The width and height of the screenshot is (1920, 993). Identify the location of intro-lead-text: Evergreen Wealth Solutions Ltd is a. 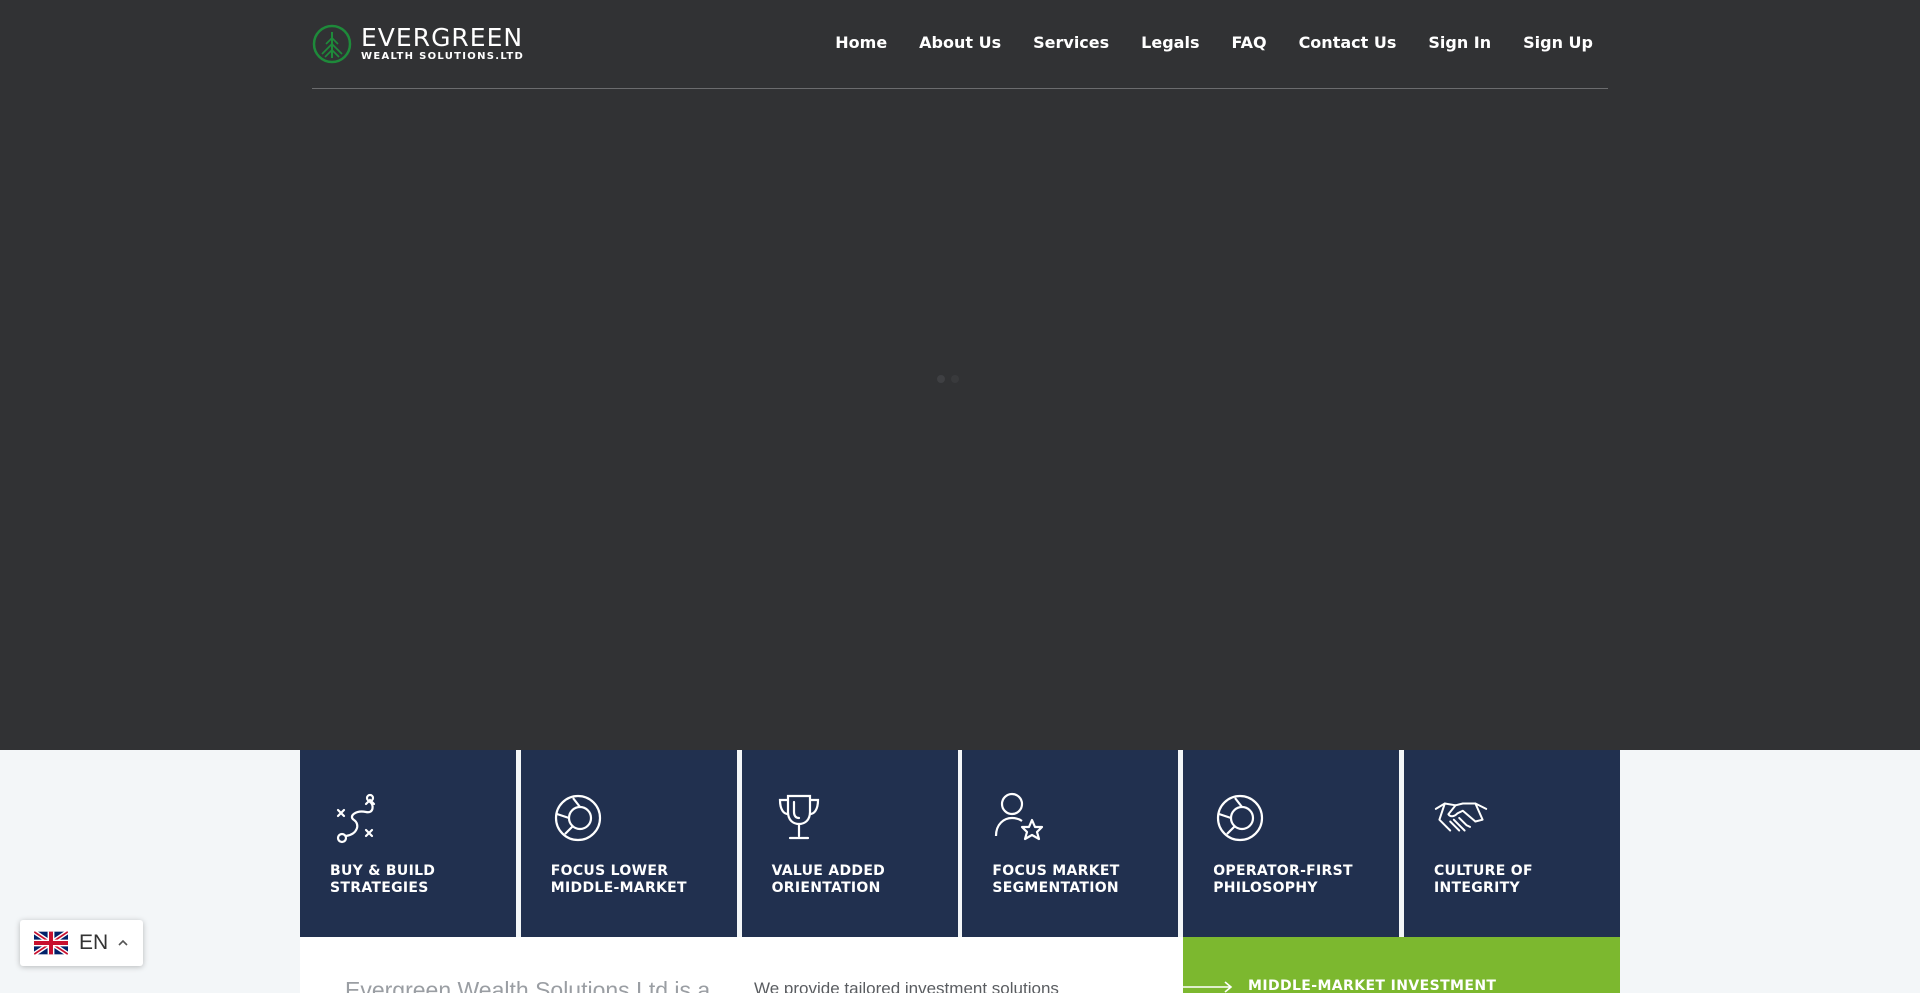
(528, 985).